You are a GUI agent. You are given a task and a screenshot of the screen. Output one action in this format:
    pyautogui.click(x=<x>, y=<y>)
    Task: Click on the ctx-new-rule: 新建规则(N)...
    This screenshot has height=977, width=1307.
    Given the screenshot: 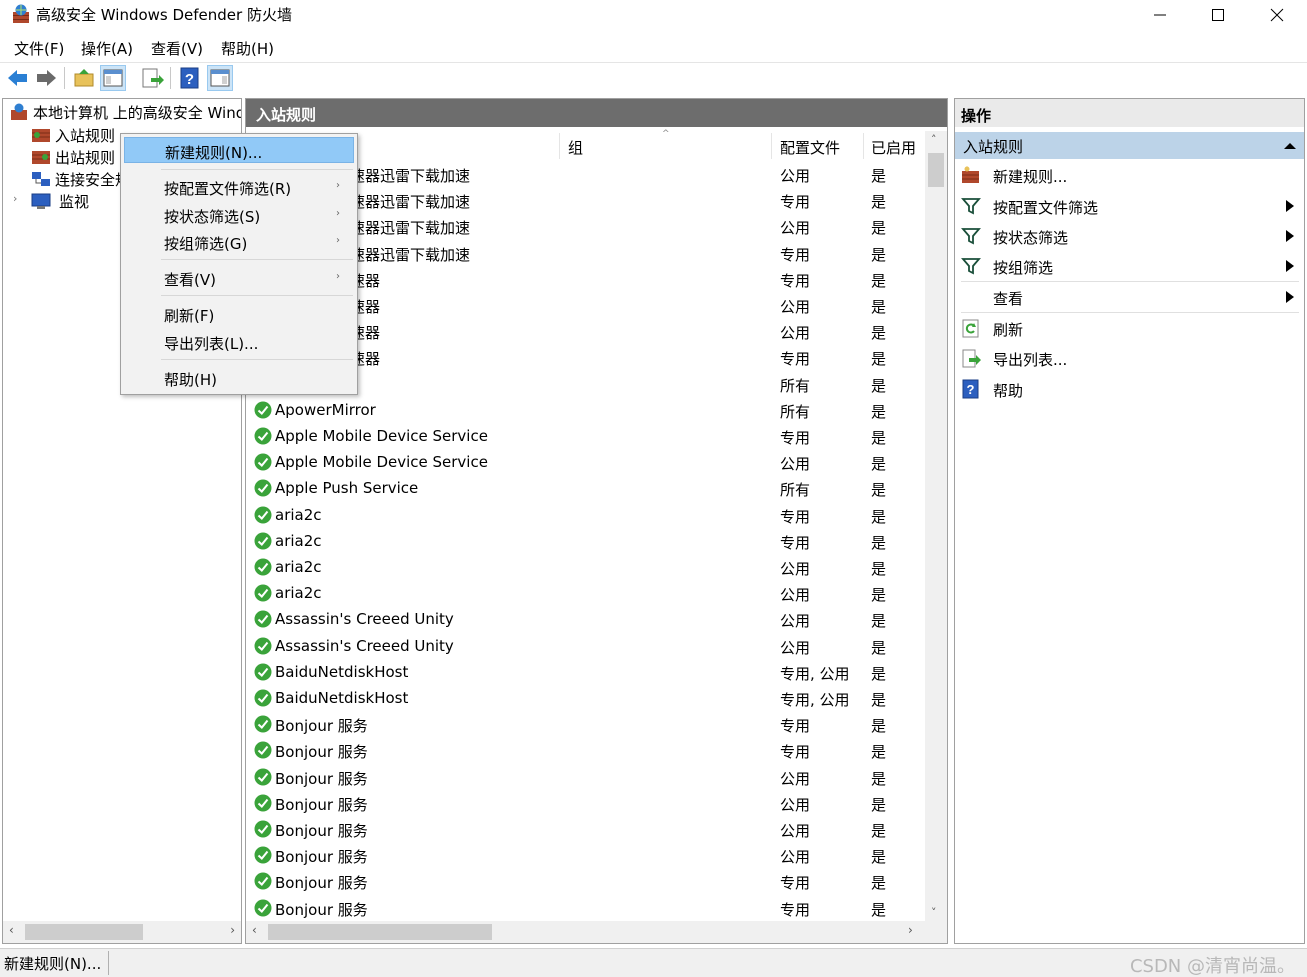 What is the action you would take?
    pyautogui.click(x=239, y=150)
    